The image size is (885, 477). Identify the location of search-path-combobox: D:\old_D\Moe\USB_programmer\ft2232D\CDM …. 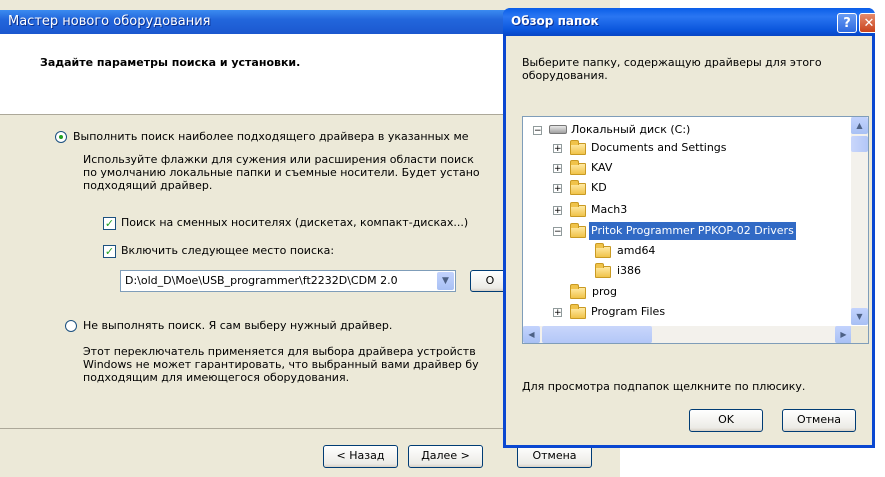
(288, 281).